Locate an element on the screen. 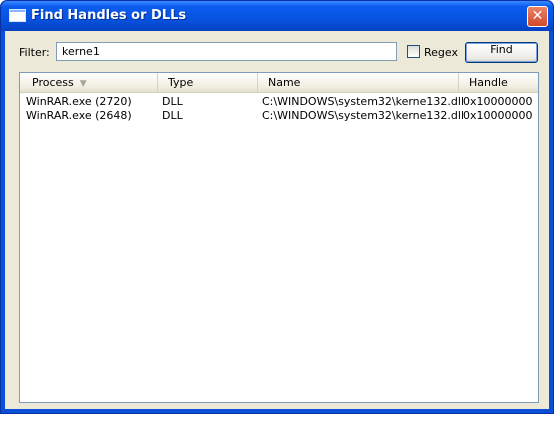 The image size is (554, 421). regex-checkbox is located at coordinates (413, 51).